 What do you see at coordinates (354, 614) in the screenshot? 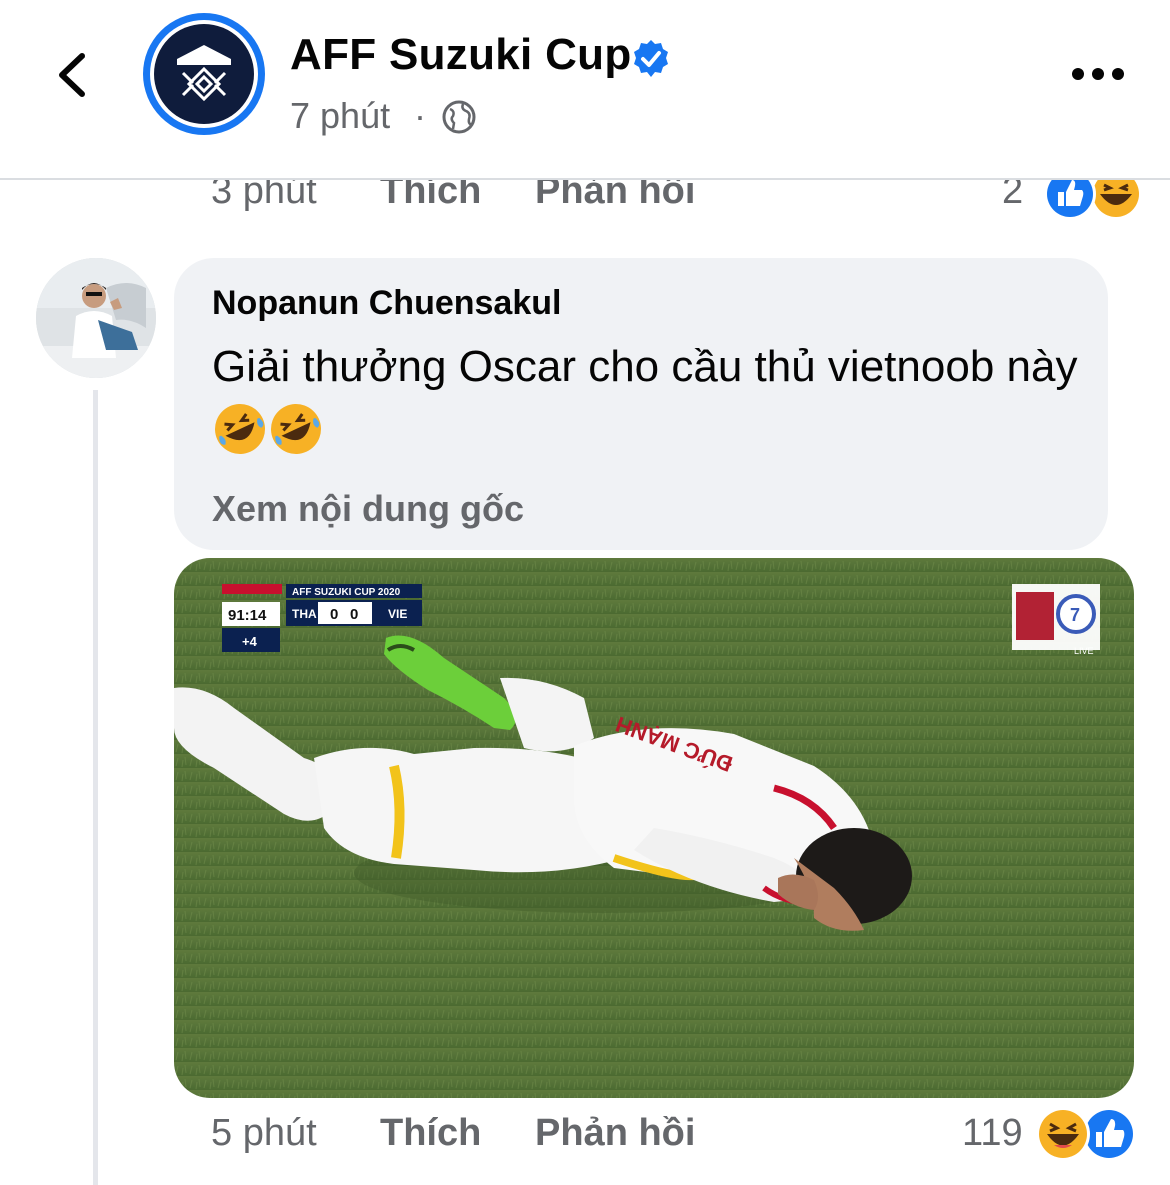
I see `scoreboard-away-score: 0` at bounding box center [354, 614].